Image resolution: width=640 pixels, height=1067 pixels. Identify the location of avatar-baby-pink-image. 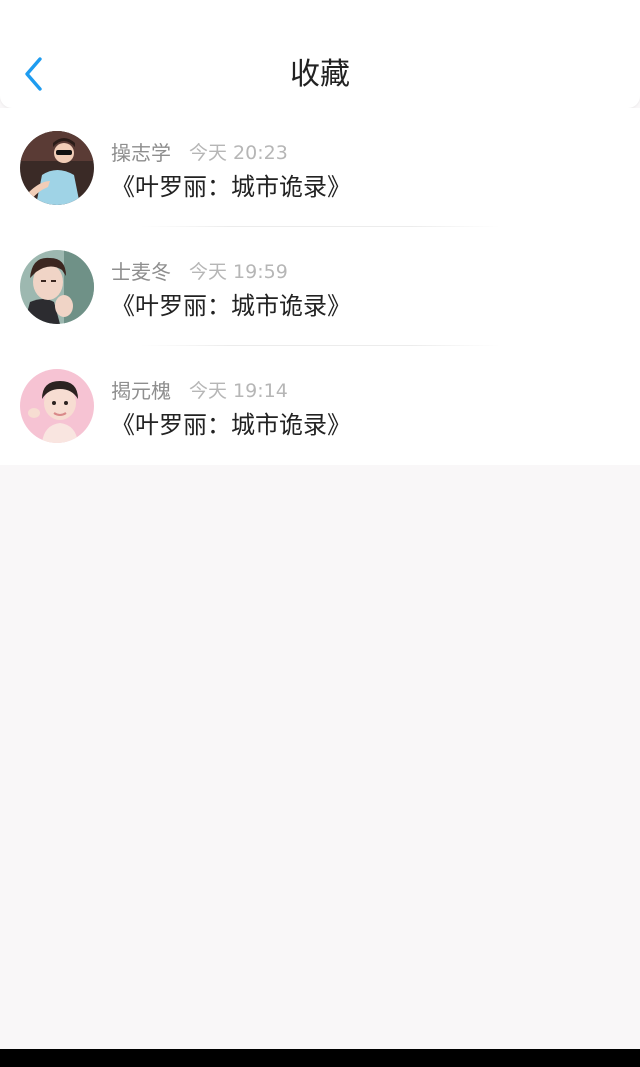
(57, 406).